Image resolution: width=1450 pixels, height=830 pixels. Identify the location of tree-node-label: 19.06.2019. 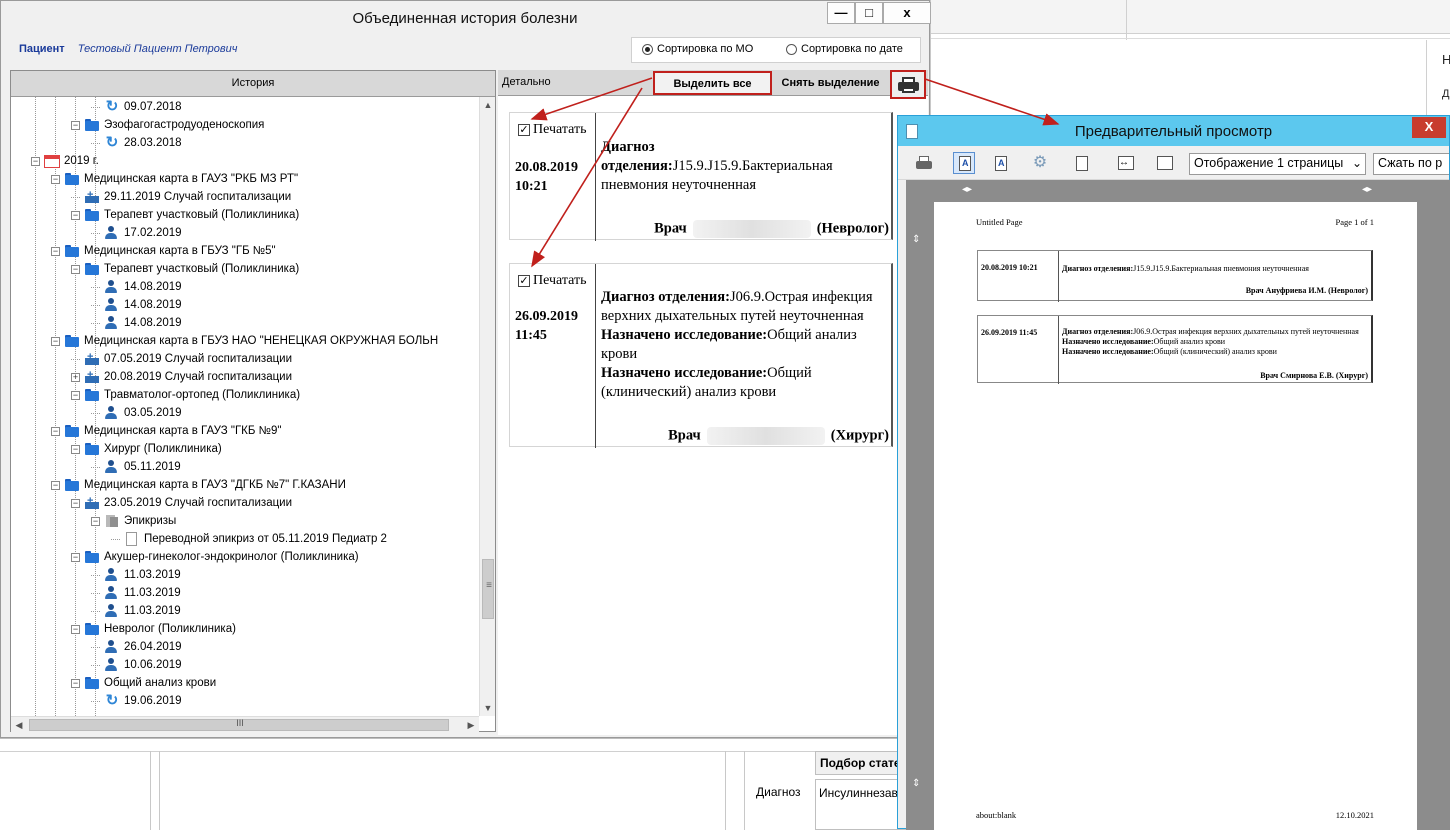
(153, 701).